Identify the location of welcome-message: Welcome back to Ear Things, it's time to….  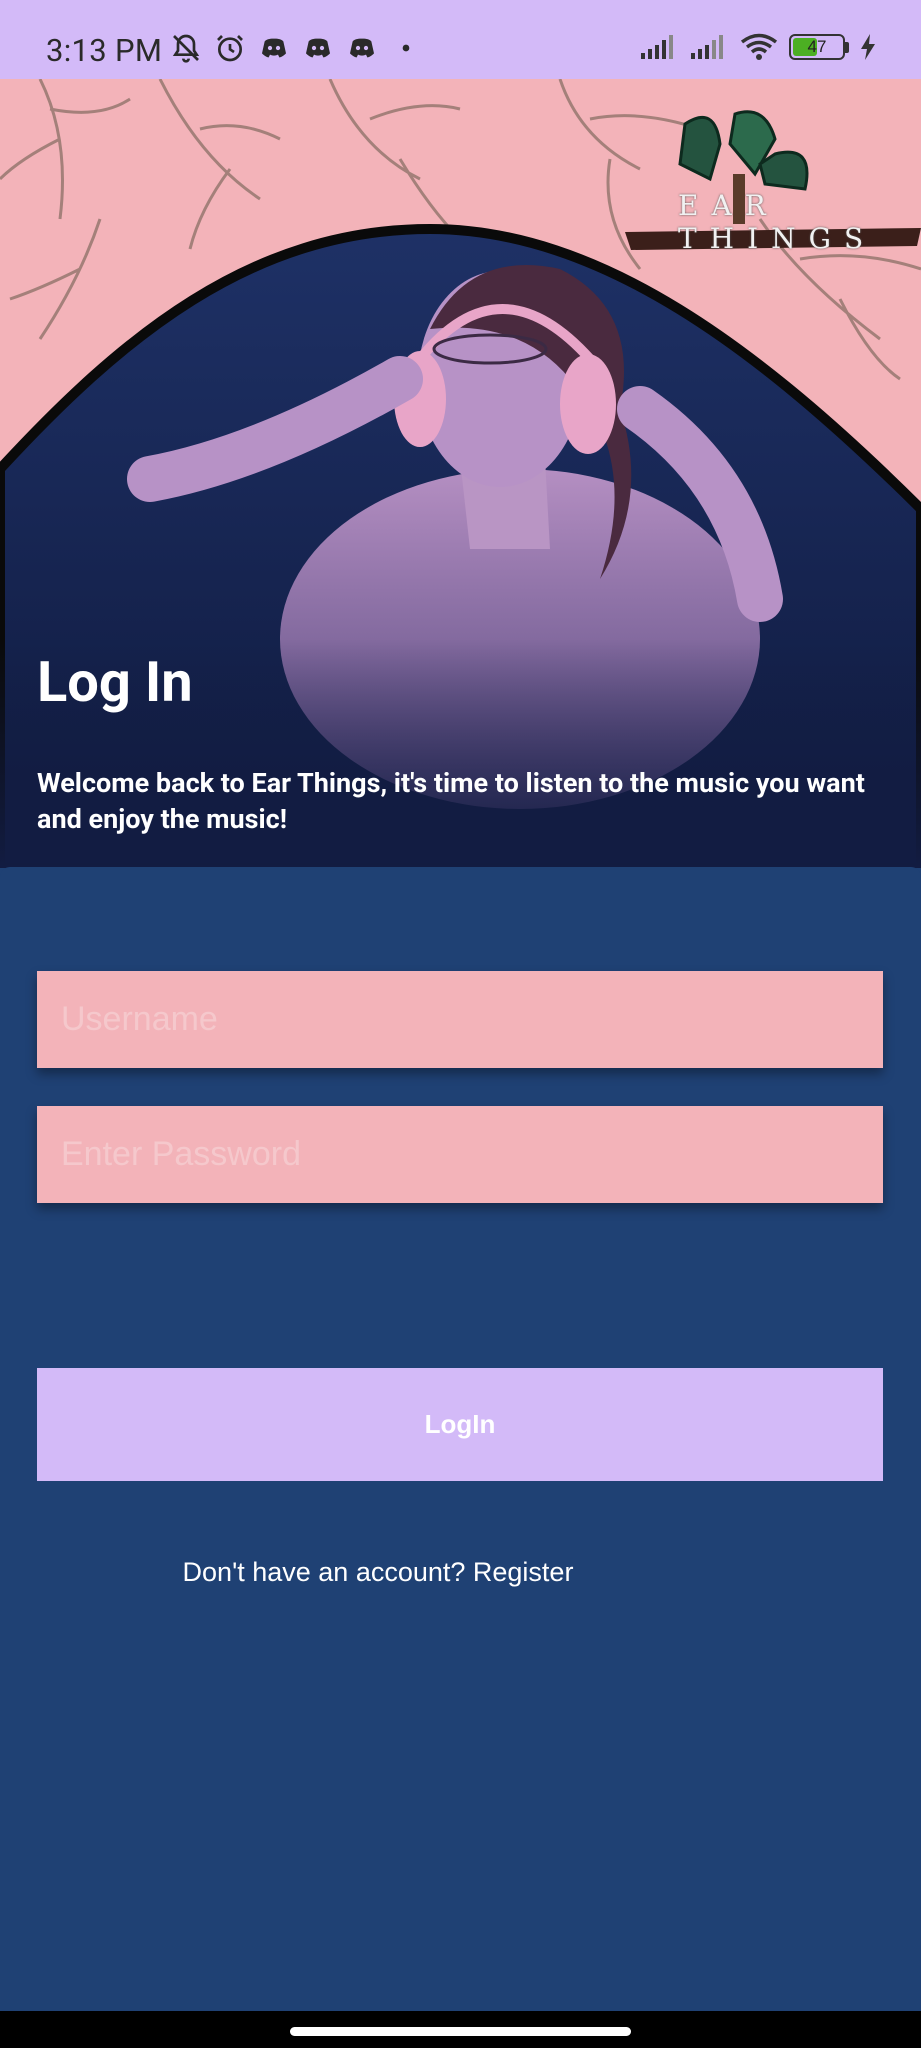
(451, 801).